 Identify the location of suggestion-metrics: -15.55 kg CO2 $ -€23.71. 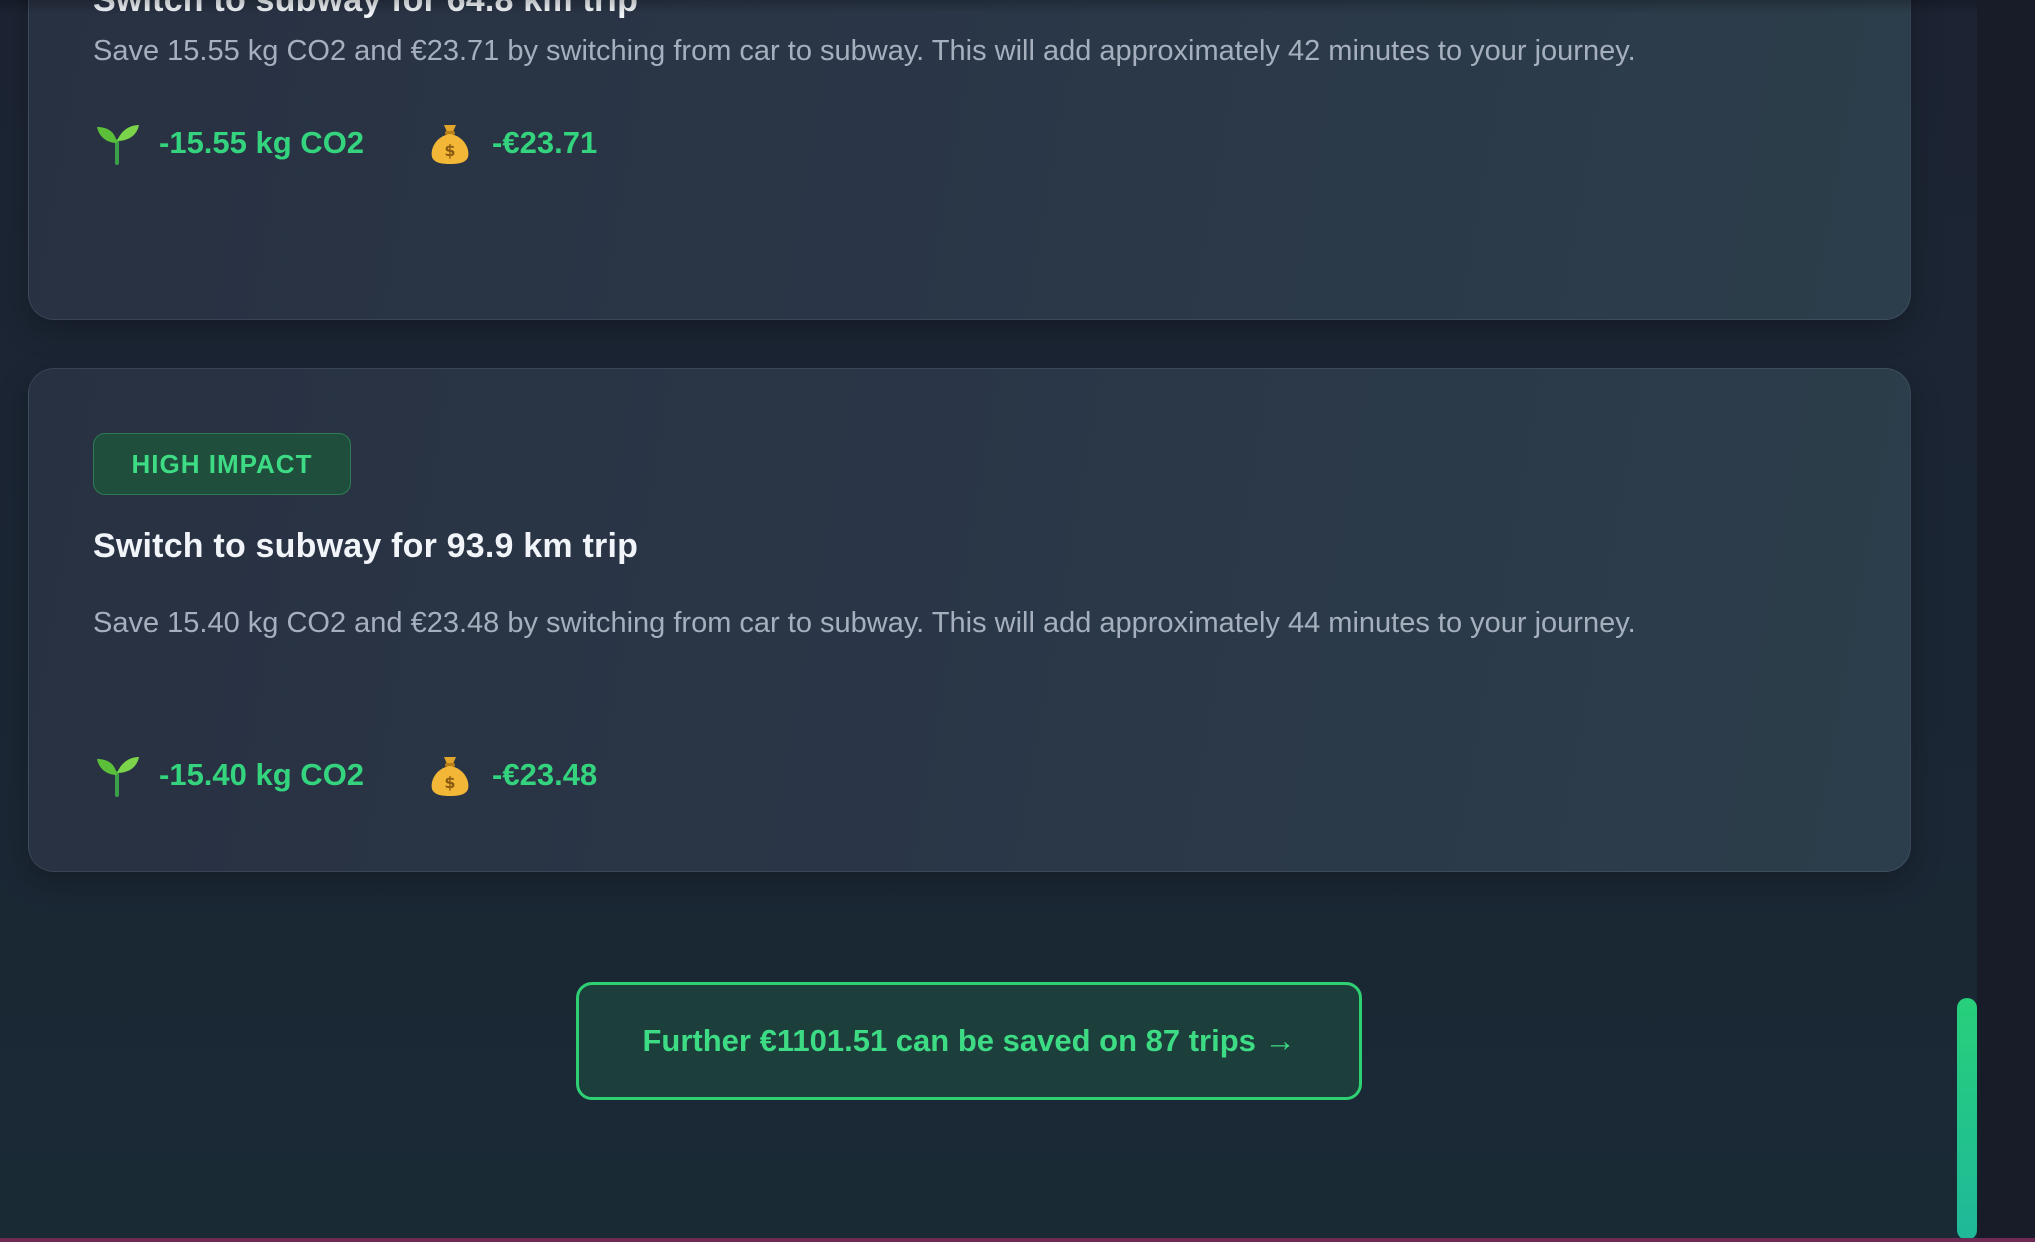
(345, 143).